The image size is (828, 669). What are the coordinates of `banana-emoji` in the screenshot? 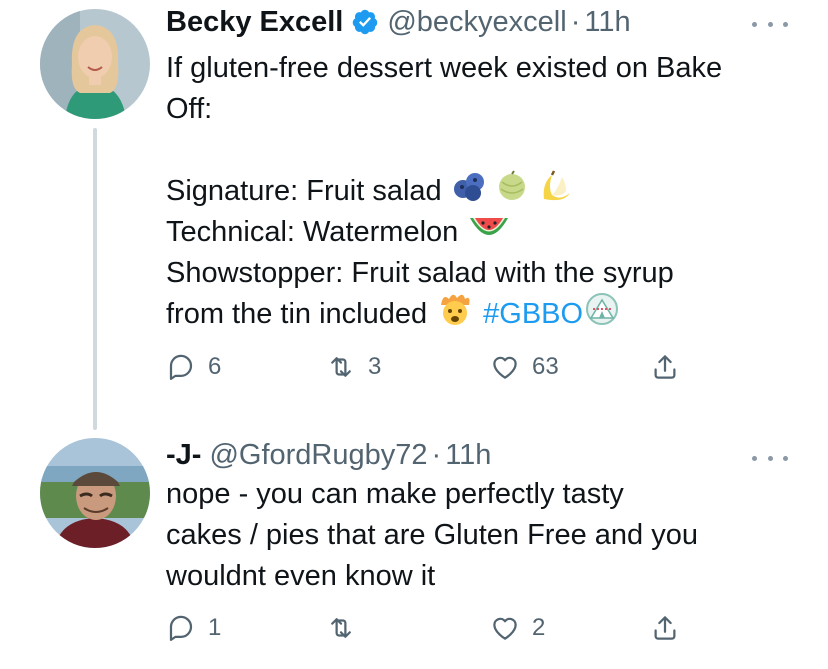 It's located at (556, 192).